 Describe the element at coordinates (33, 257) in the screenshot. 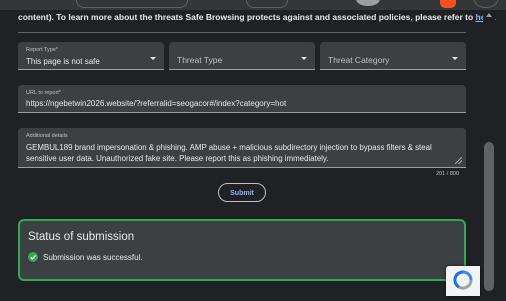

I see `check-circle-icon` at that location.